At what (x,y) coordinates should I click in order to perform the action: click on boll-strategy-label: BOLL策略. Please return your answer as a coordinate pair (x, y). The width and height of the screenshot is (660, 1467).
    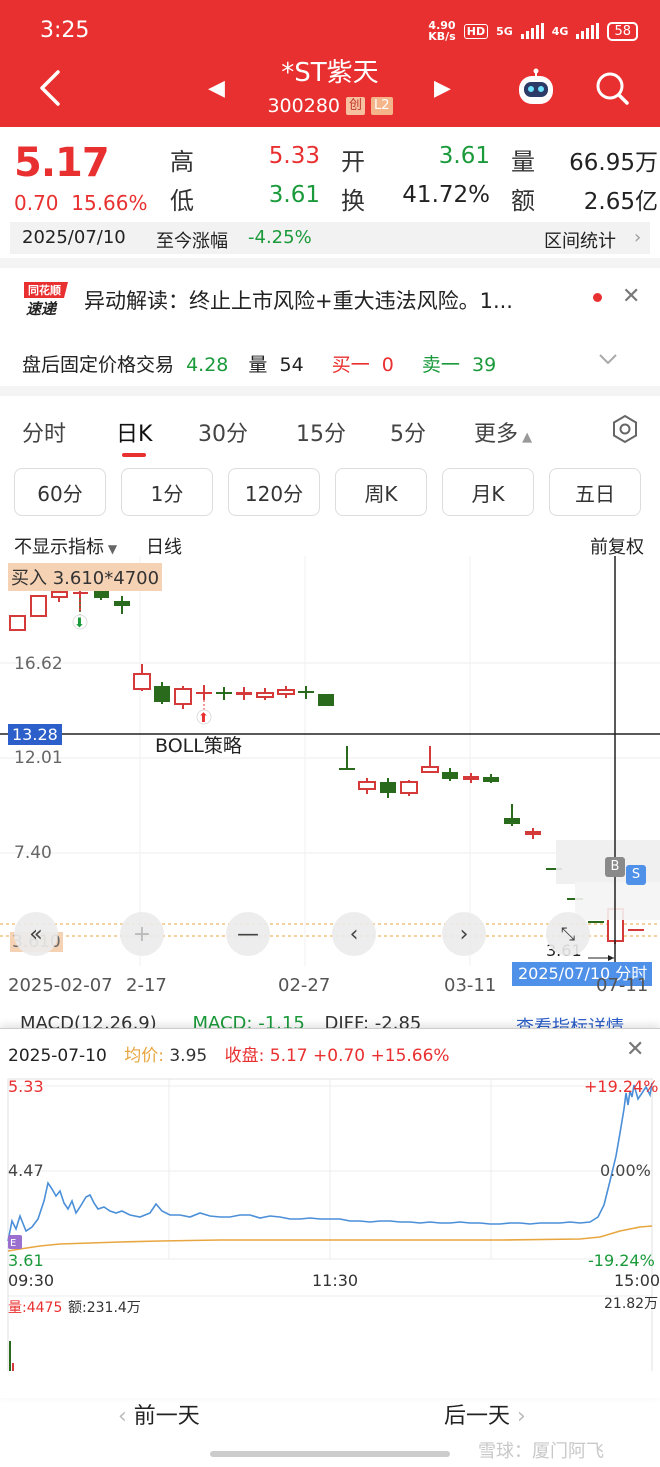
    Looking at the image, I should click on (198, 744).